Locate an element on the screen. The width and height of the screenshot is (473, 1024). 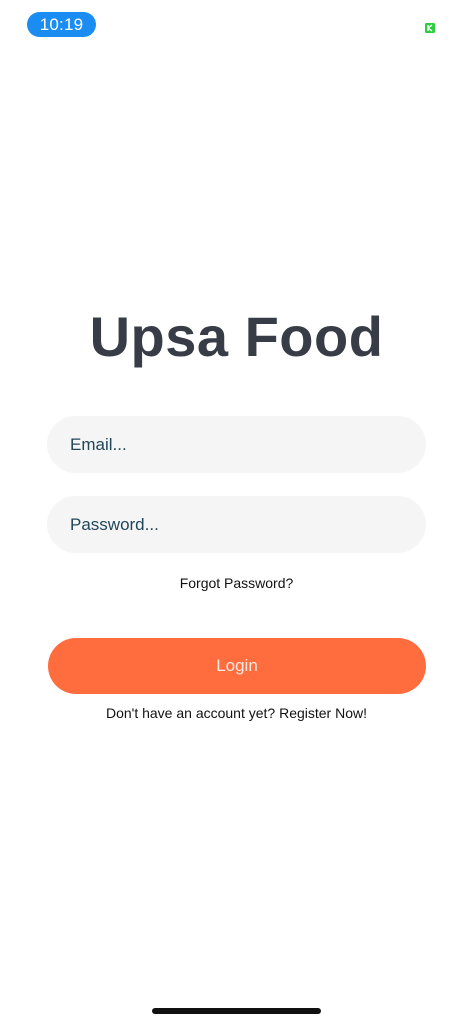
login-button: Login is located at coordinates (237, 666).